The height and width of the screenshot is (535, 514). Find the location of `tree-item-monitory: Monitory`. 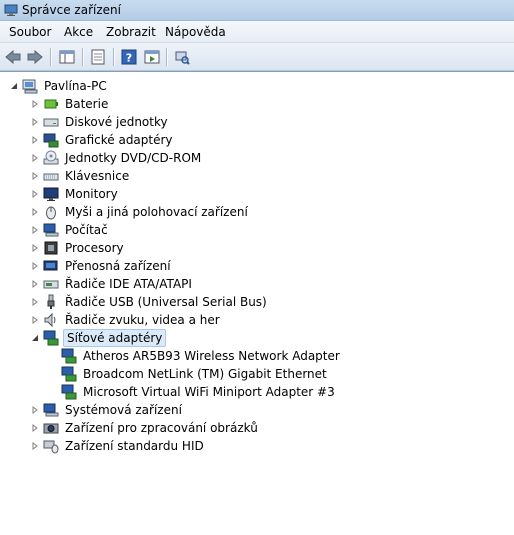

tree-item-monitory: Monitory is located at coordinates (75, 194).